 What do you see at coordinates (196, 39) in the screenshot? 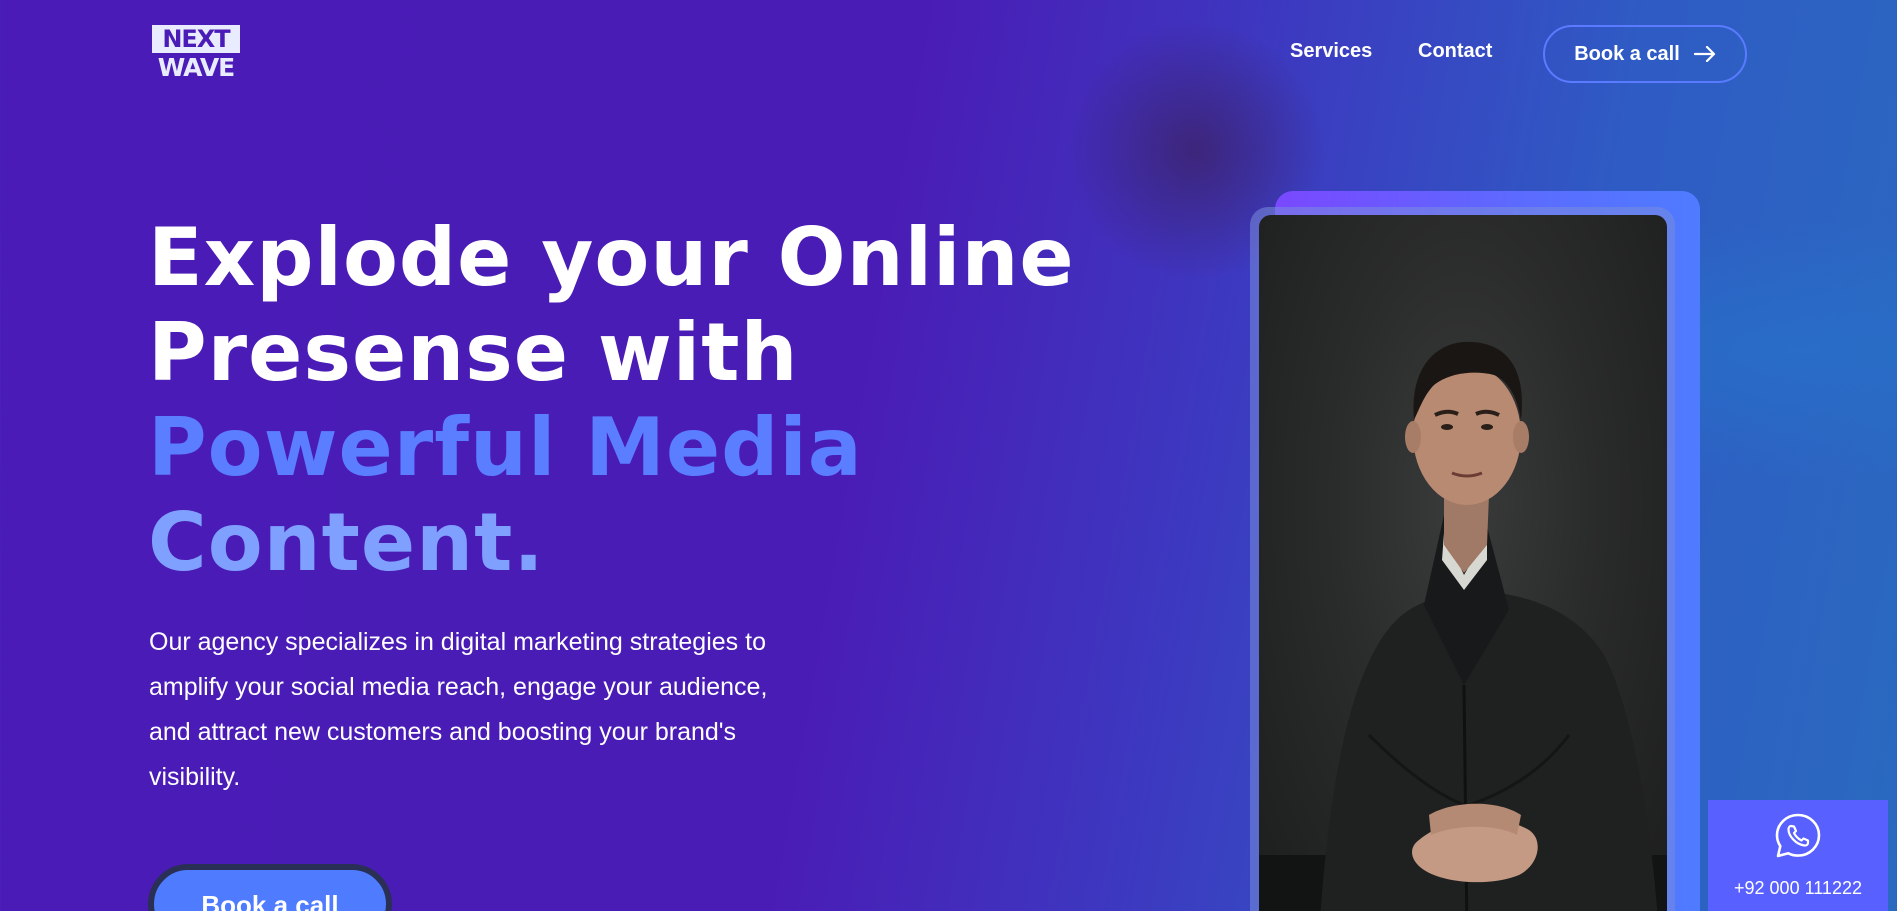
I see `logo-text-top: NEXT` at bounding box center [196, 39].